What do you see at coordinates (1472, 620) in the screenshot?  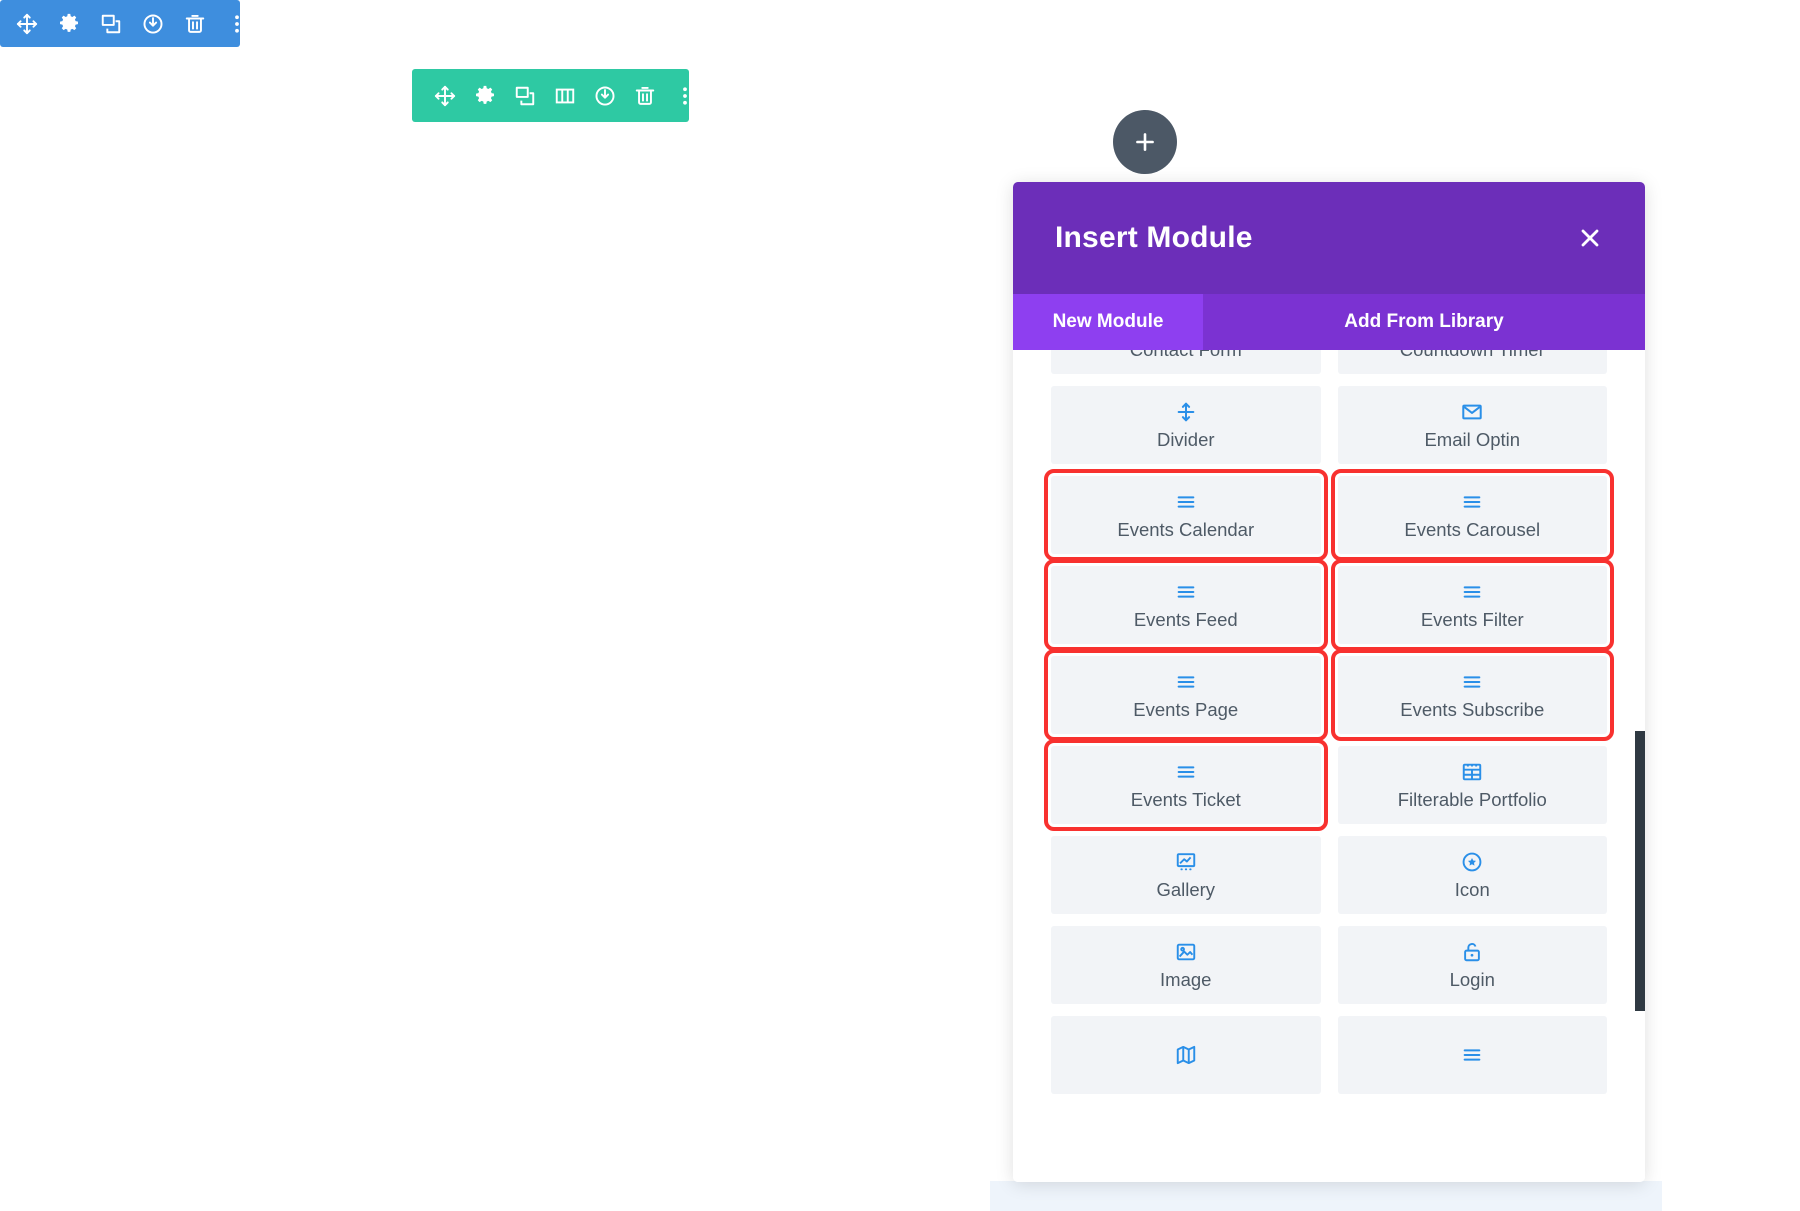 I see `module-item-label: Events Filter` at bounding box center [1472, 620].